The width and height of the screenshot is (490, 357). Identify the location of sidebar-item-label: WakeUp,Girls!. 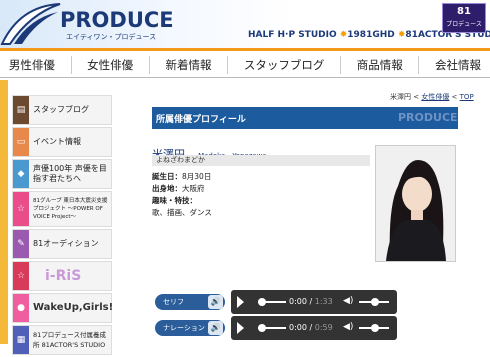
(73, 307).